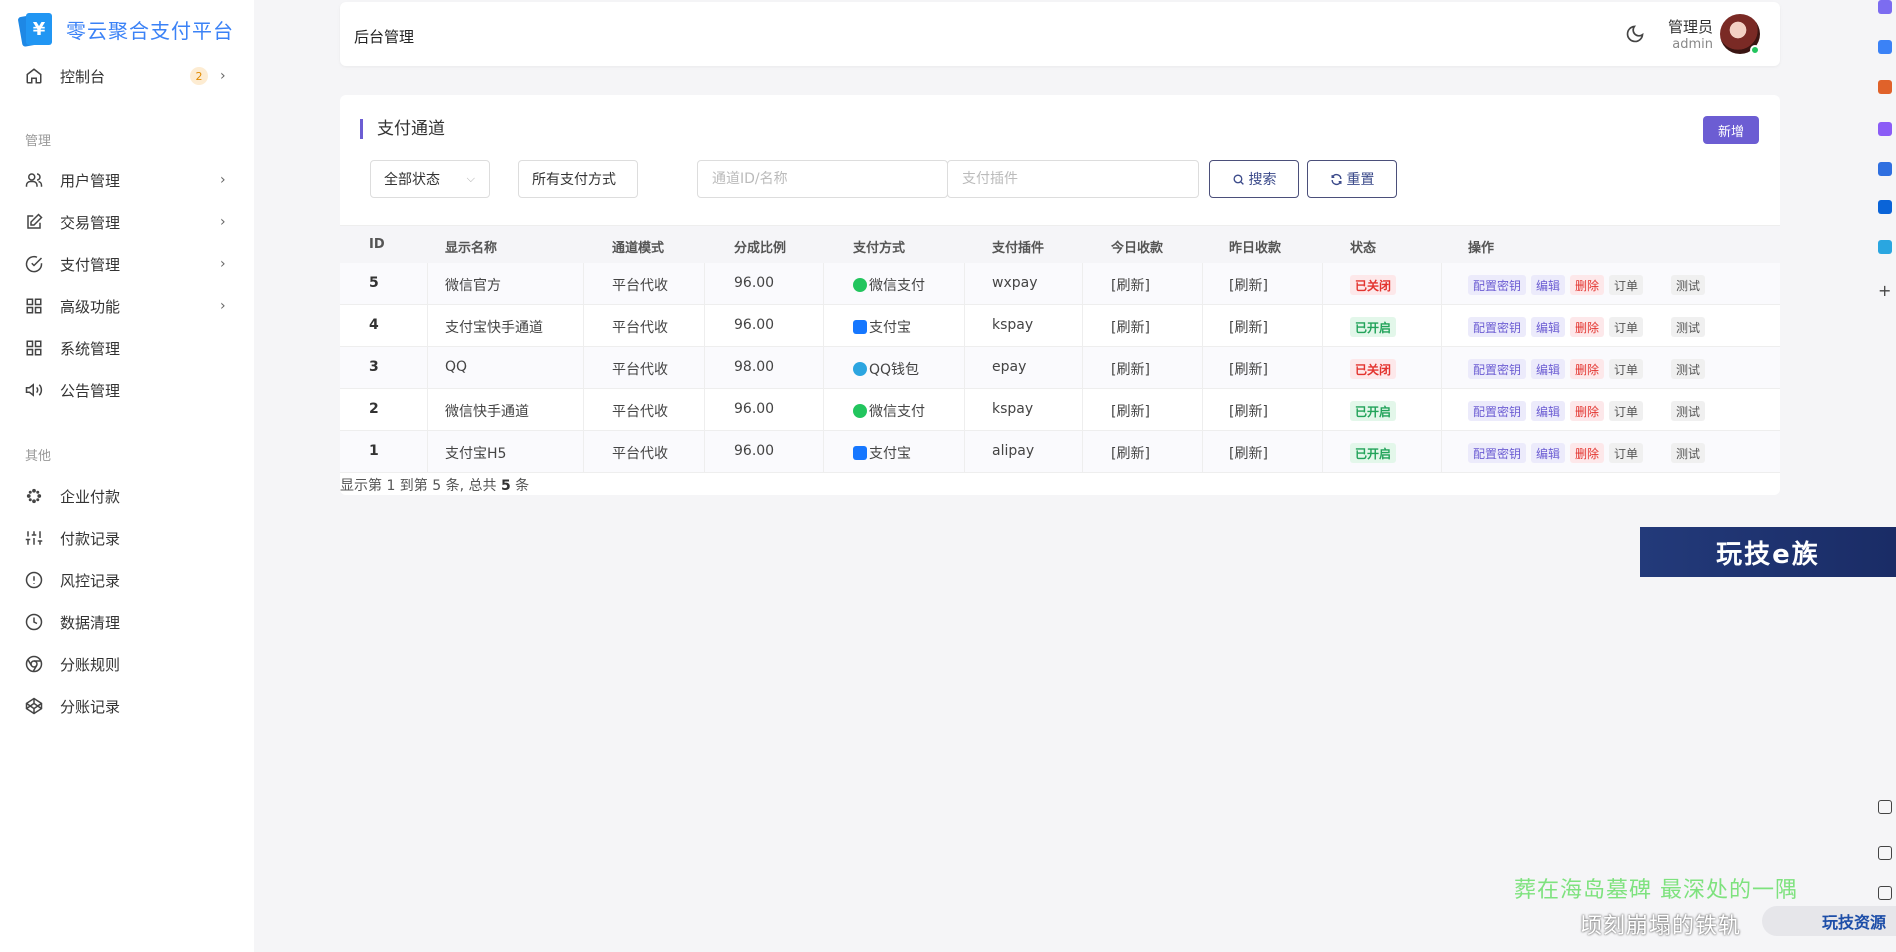  What do you see at coordinates (420, 486) in the screenshot?
I see `pagination-prefix: 显示第 1 到第 5 条, 总共` at bounding box center [420, 486].